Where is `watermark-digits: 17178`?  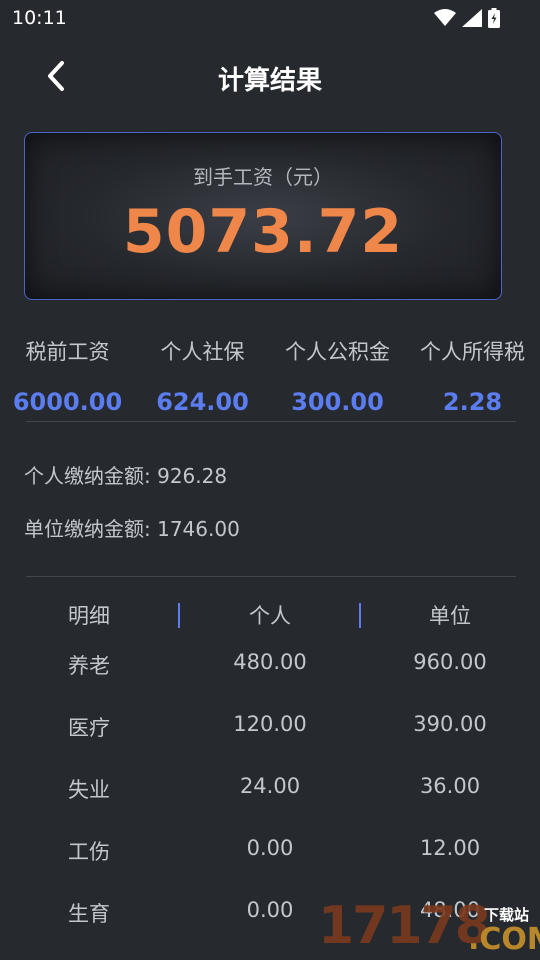
watermark-digits: 17178 is located at coordinates (404, 926).